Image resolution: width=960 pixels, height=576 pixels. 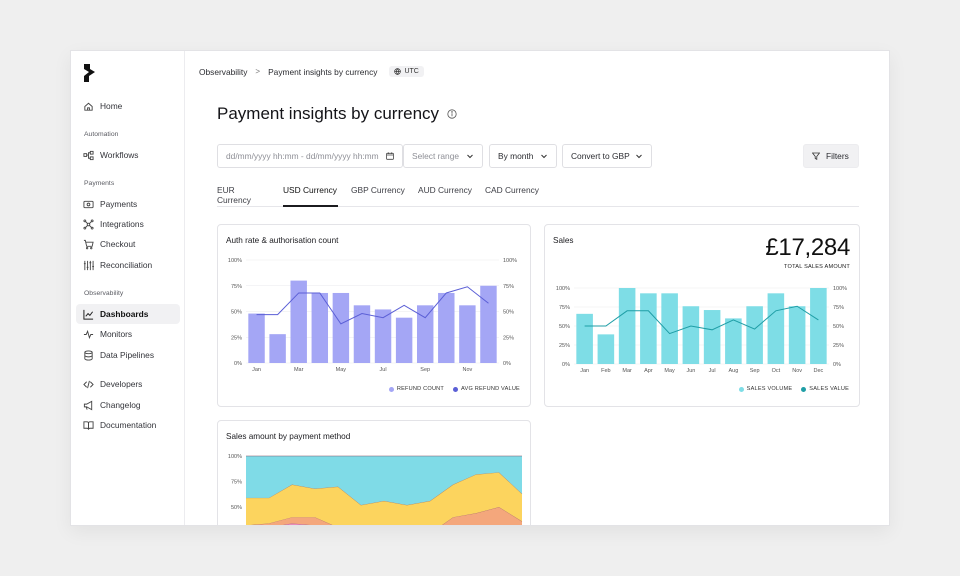 I want to click on sidebar-item-payments: Payments, so click(x=128, y=204).